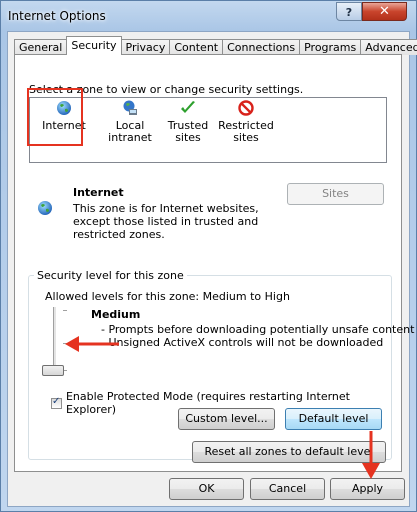  I want to click on slider-track, so click(55, 340).